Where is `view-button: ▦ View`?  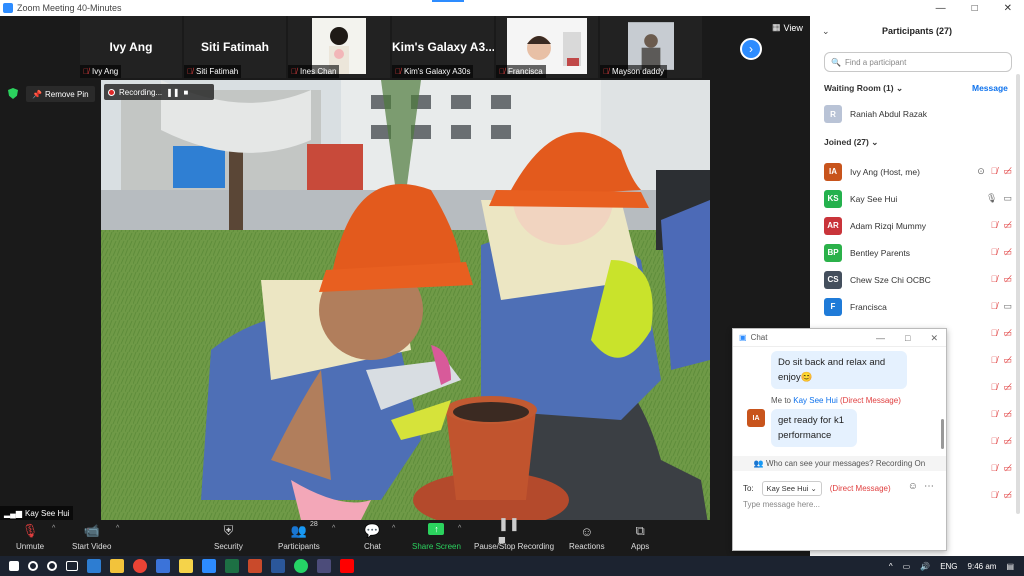 view-button: ▦ View is located at coordinates (787, 27).